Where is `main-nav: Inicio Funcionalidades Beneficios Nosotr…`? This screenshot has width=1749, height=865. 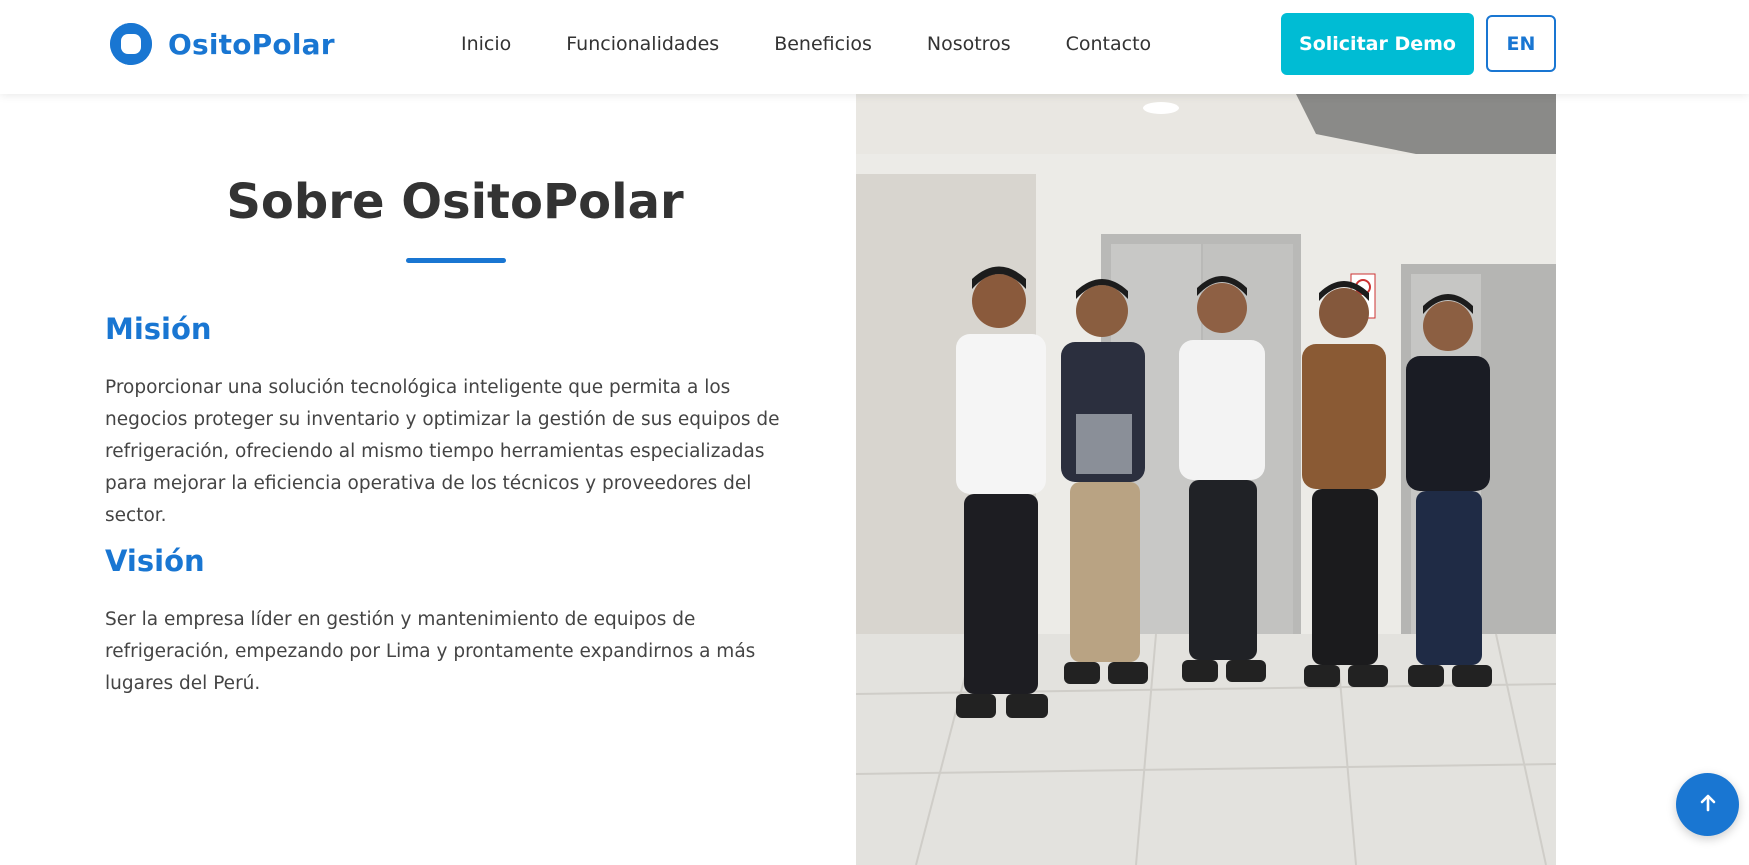 main-nav: Inicio Funcionalidades Beneficios Nosotr… is located at coordinates (806, 44).